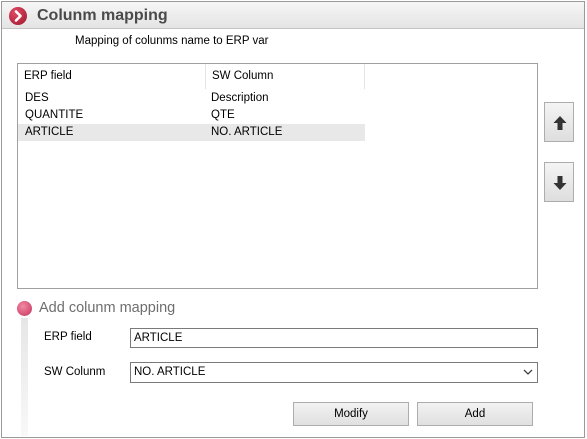 The width and height of the screenshot is (587, 439). I want to click on move-down-button, so click(559, 182).